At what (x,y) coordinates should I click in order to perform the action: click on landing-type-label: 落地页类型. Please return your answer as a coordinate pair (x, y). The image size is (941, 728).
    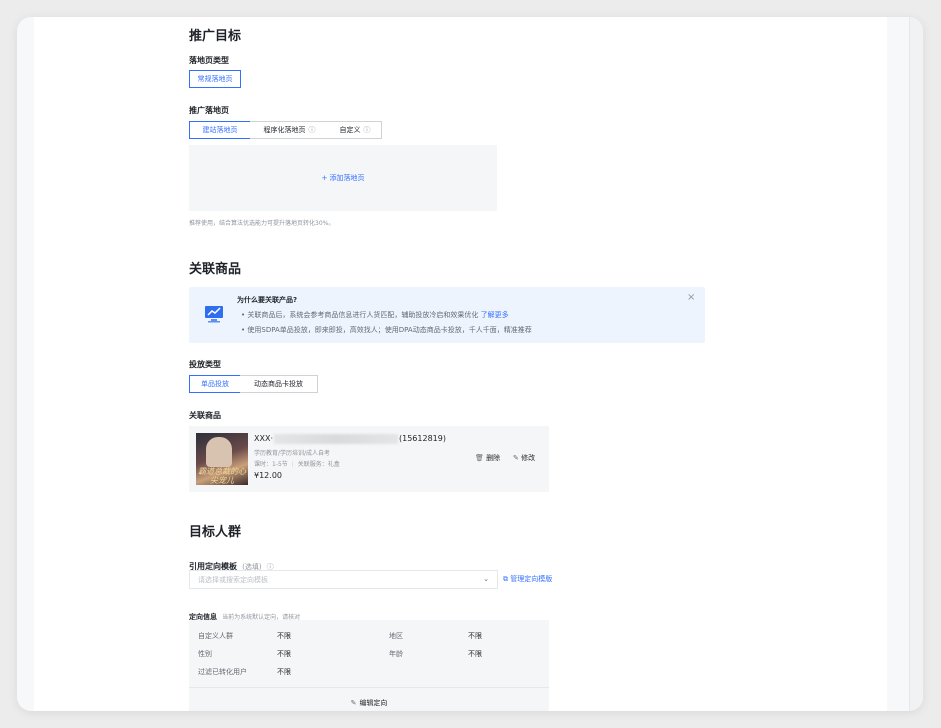
    Looking at the image, I should click on (209, 60).